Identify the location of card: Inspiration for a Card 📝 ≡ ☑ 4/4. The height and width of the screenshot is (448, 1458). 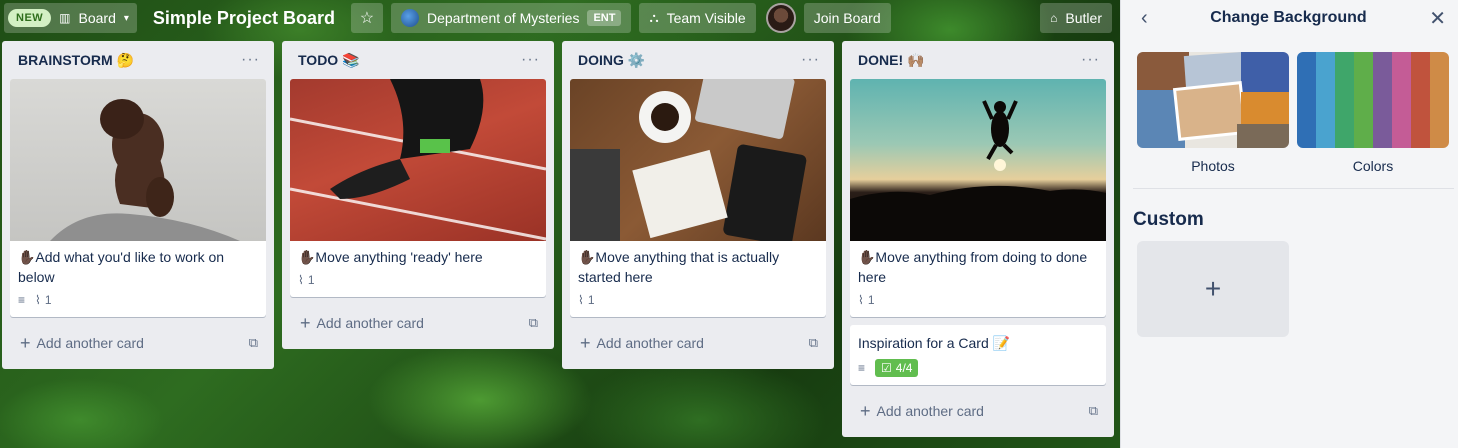
(978, 355).